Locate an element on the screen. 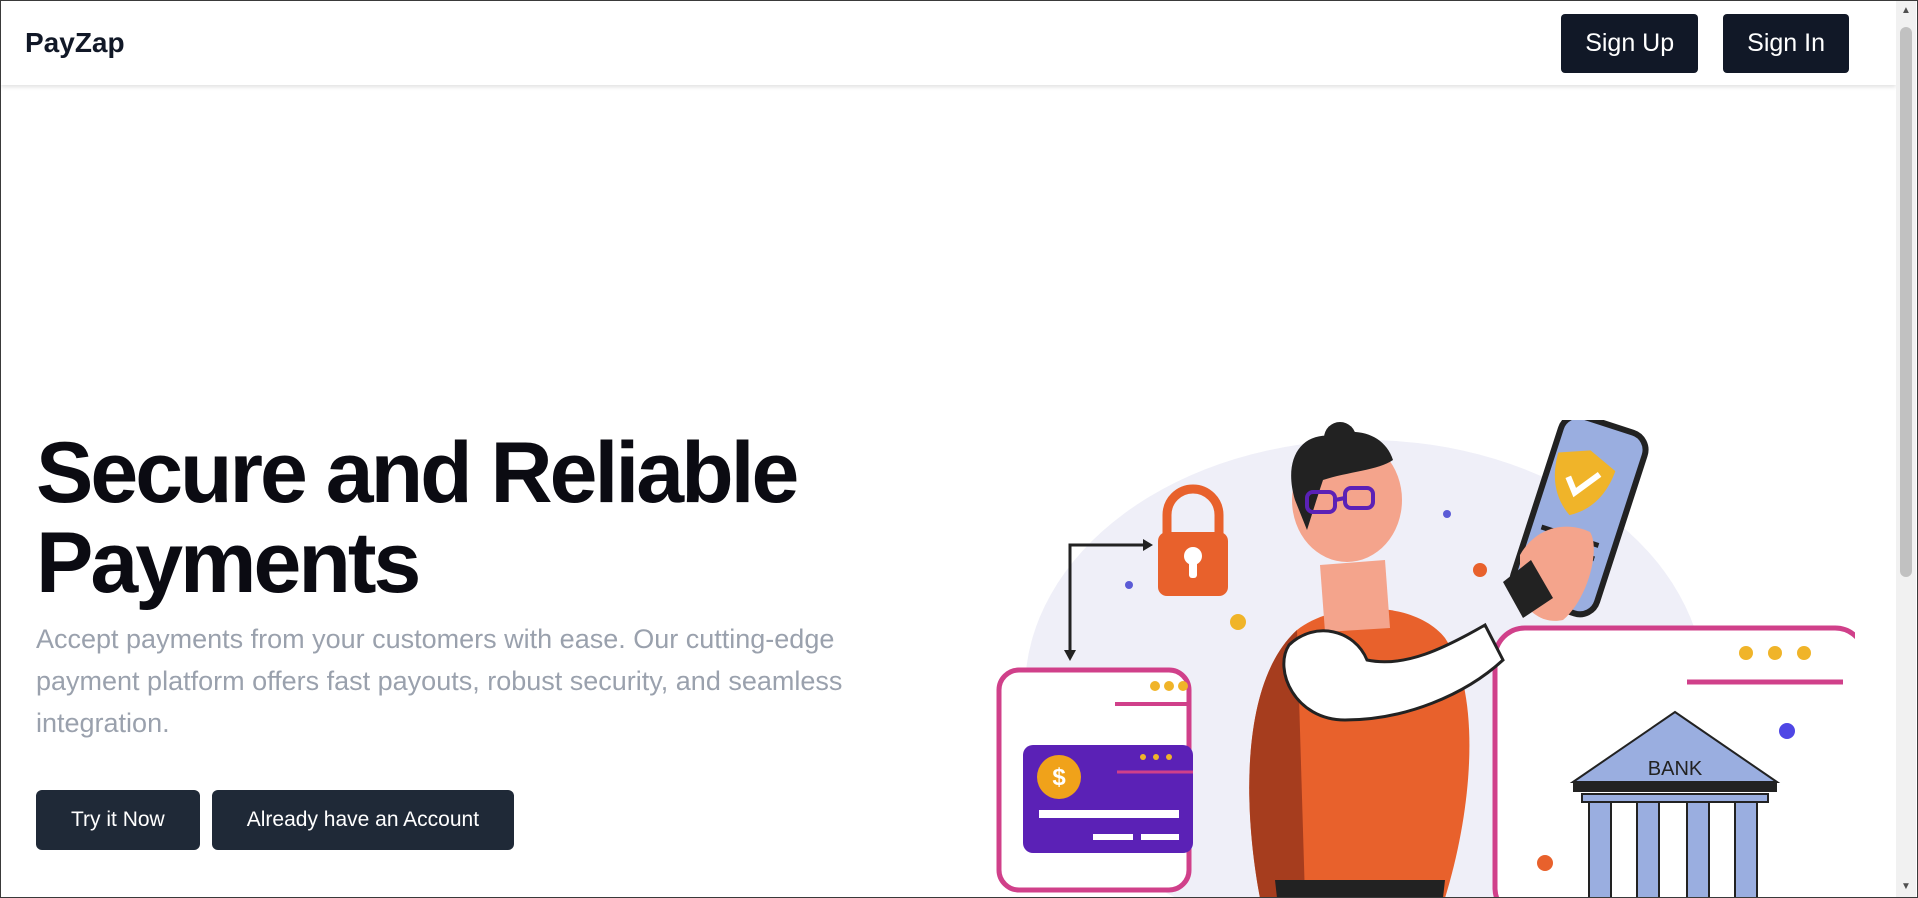 The height and width of the screenshot is (898, 1918). nav-actions: Sign Up Sign In is located at coordinates (1705, 43).